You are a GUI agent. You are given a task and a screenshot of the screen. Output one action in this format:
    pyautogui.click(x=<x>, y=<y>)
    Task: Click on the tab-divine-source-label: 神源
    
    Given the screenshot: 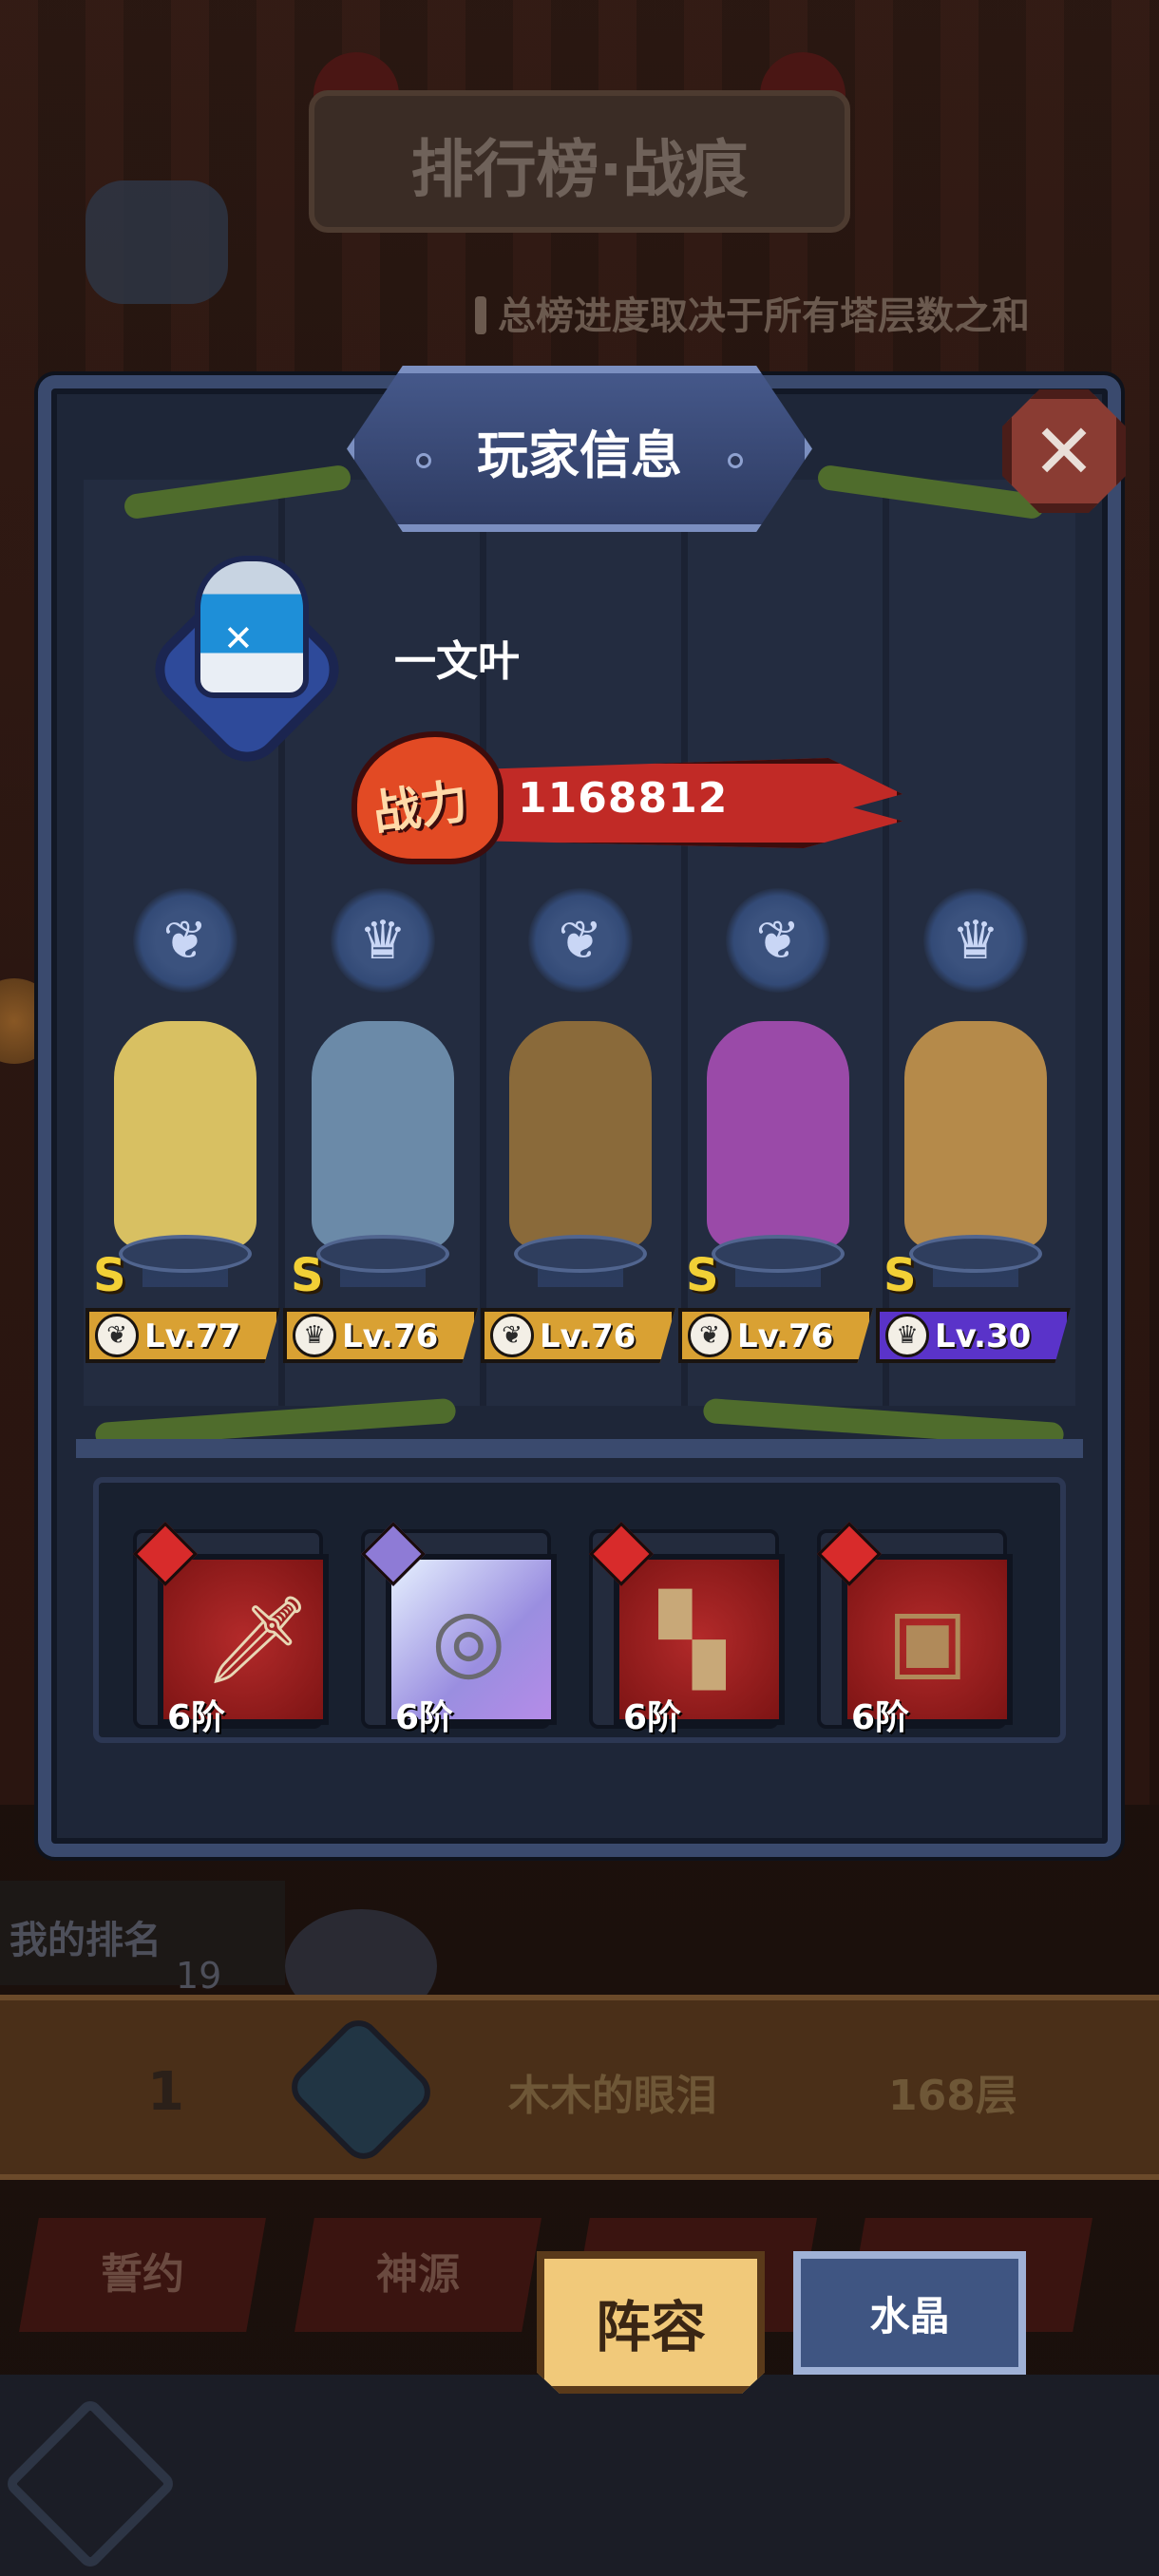 What is the action you would take?
    pyautogui.click(x=418, y=2274)
    